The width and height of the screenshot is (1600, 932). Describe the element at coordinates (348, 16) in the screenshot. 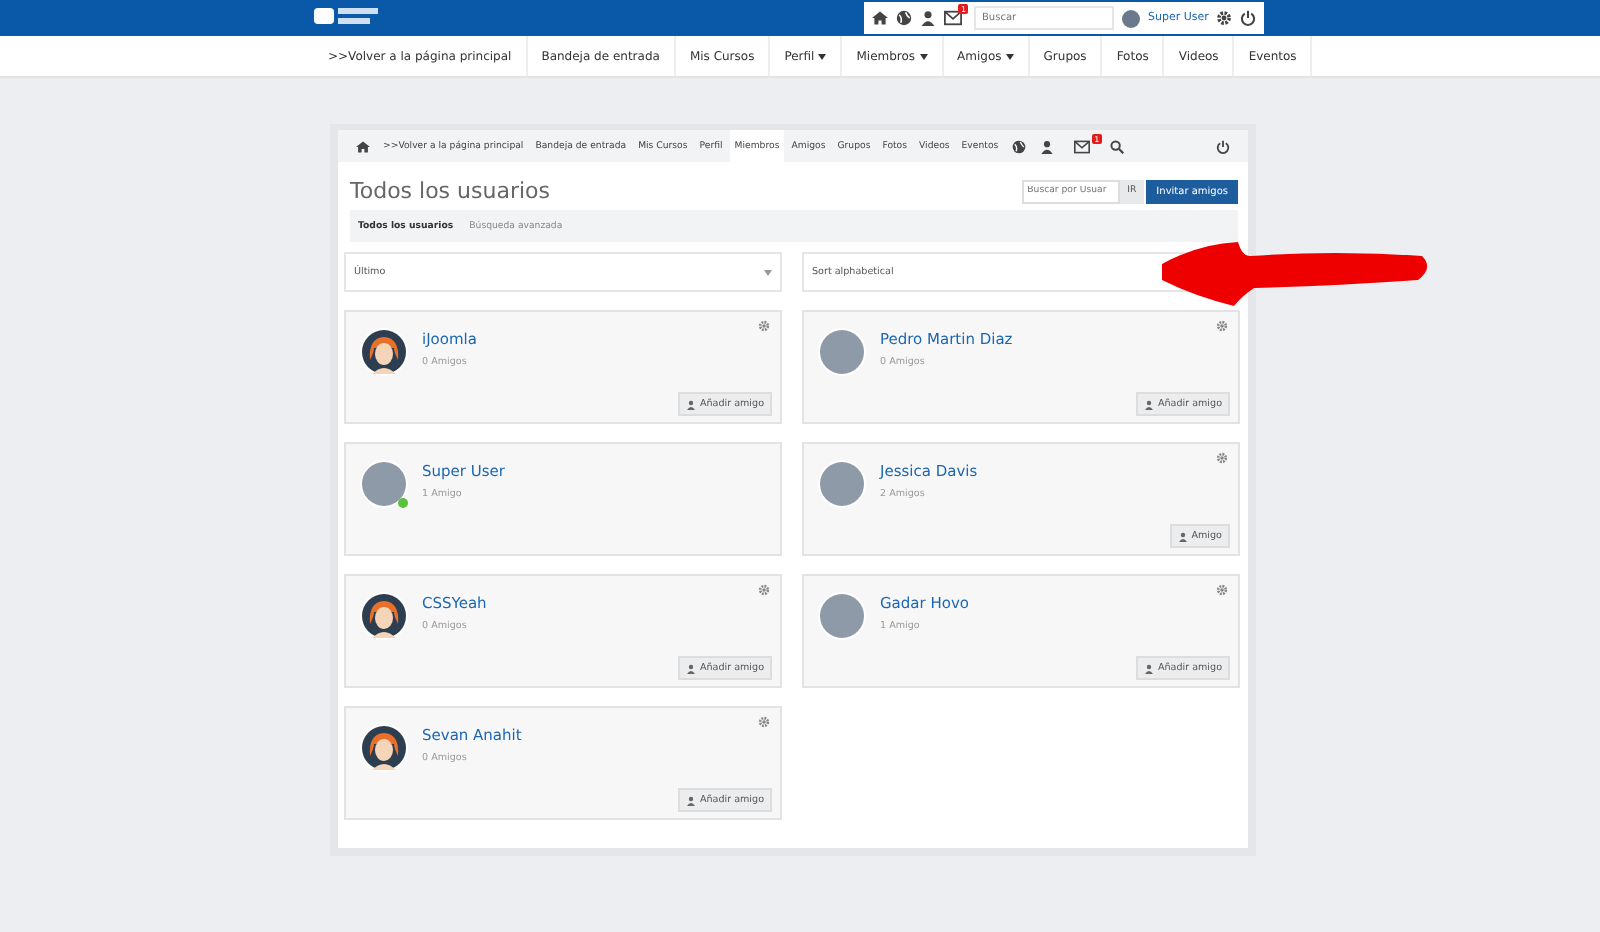

I see `logo-icon` at that location.